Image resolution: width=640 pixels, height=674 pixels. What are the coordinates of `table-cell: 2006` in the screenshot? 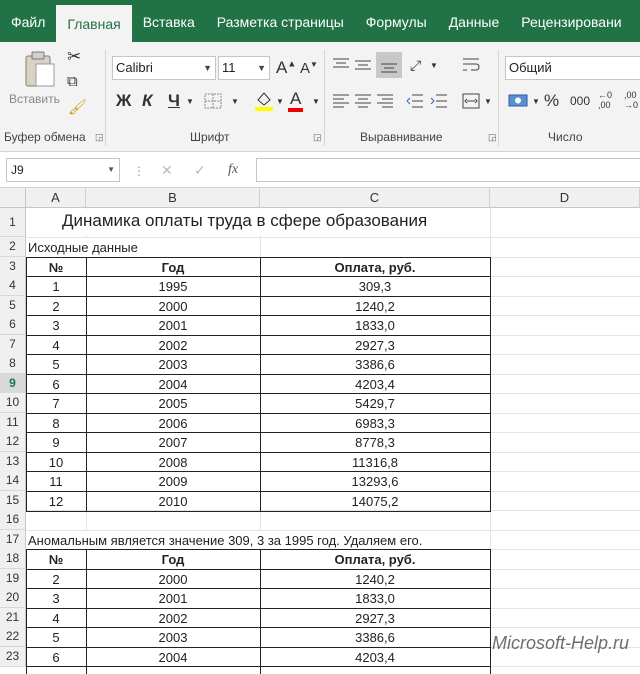 It's located at (173, 424).